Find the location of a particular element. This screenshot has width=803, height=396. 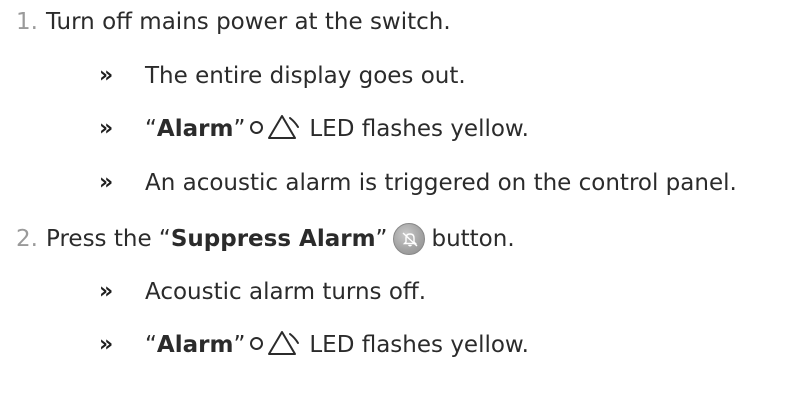

step-text-suffix: button. is located at coordinates (473, 239).